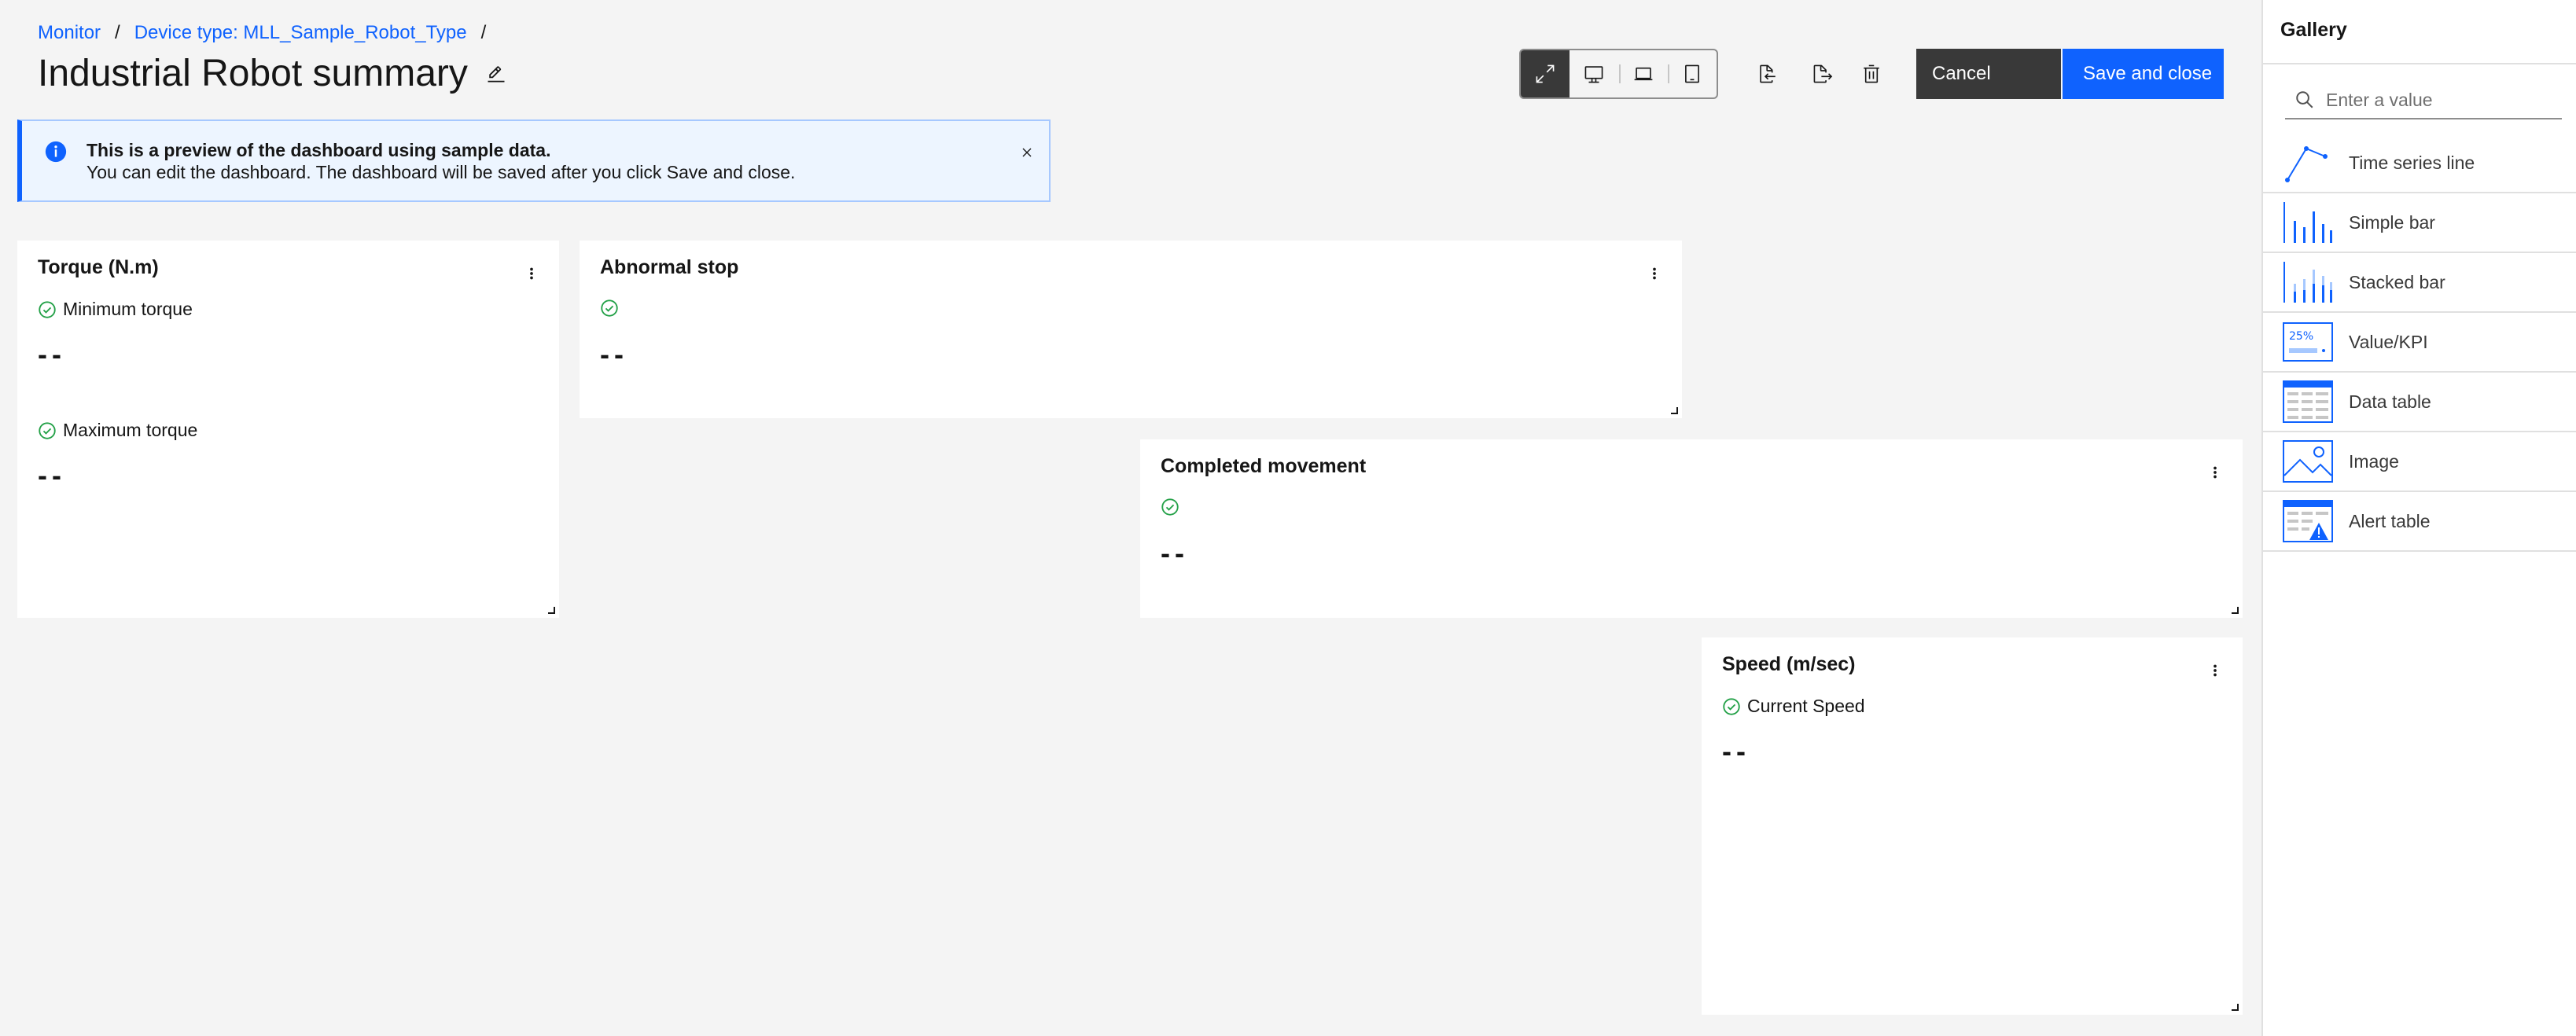 Image resolution: width=2576 pixels, height=1036 pixels. I want to click on data-table-icon, so click(2308, 402).